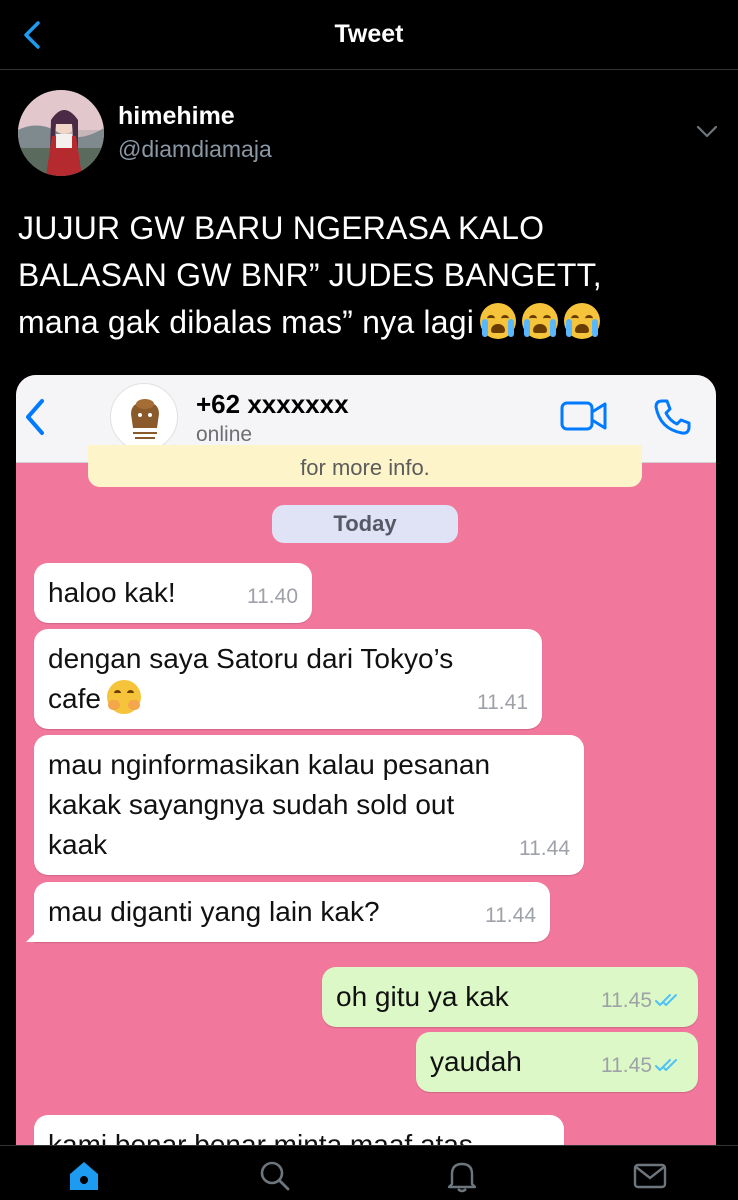  I want to click on display-name: himehime, so click(176, 116).